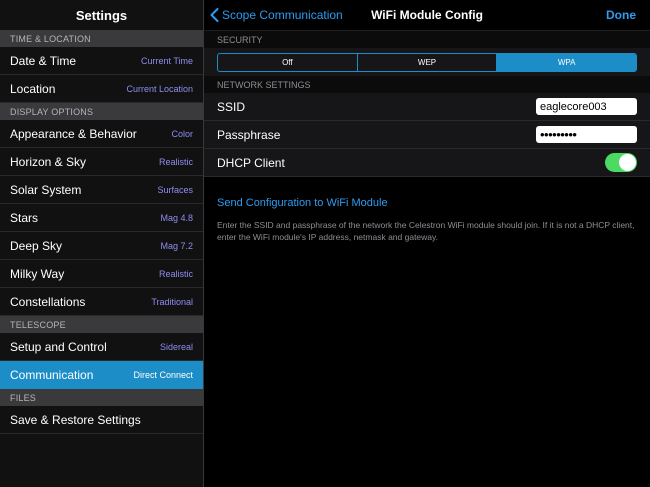 The image size is (650, 487). What do you see at coordinates (296, 203) in the screenshot?
I see `send-configuration-button: Send Configuration to WiFi Module` at bounding box center [296, 203].